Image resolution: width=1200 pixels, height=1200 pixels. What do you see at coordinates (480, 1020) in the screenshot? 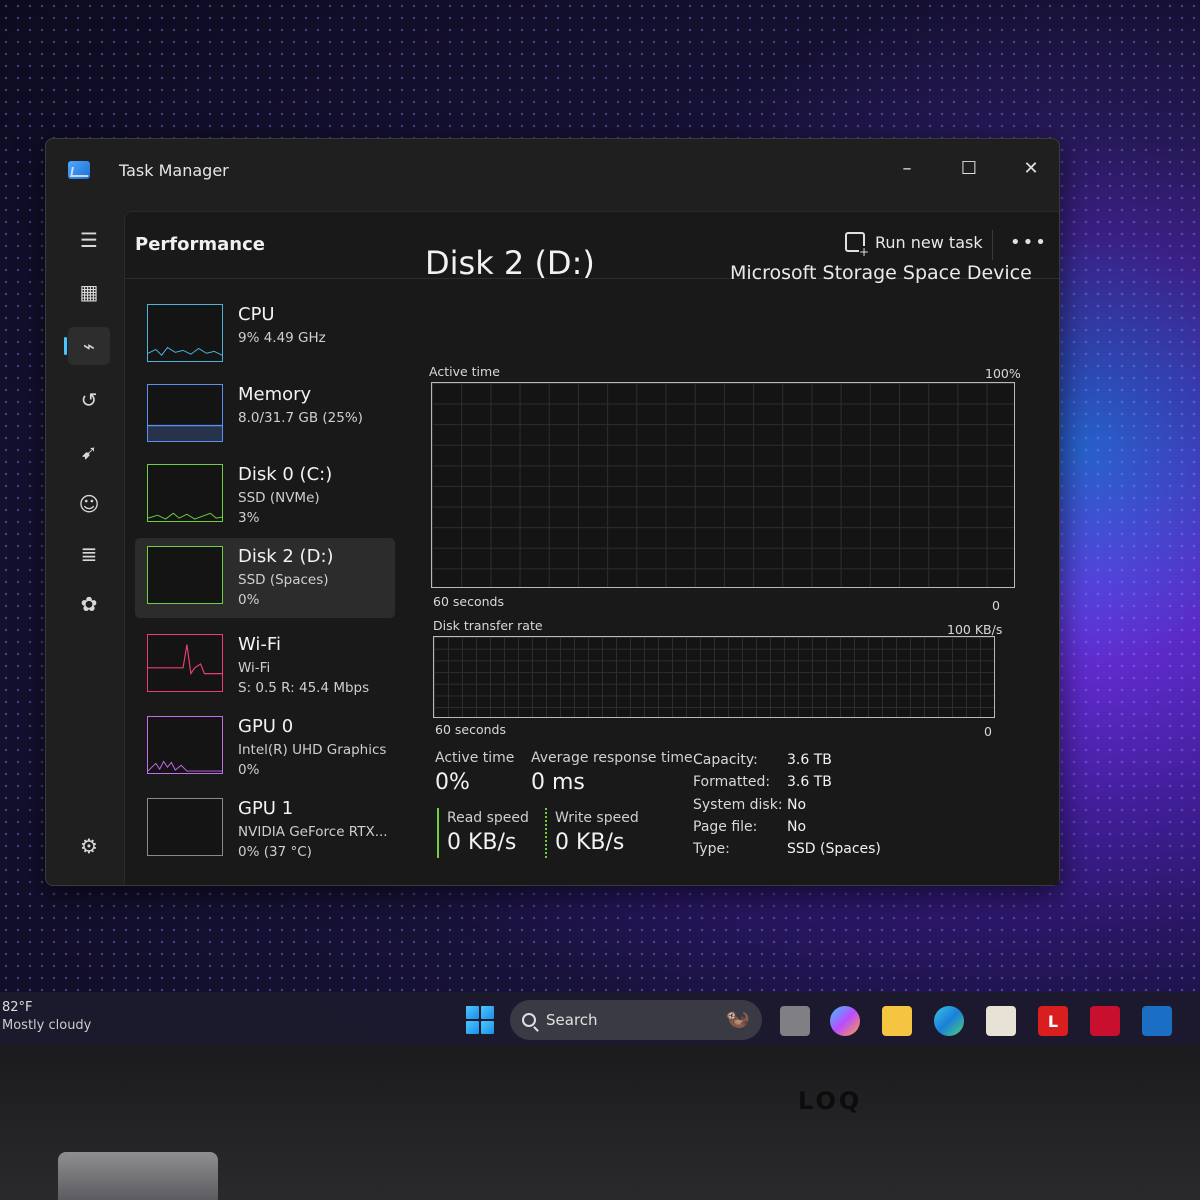
I see `windows-start-icon` at bounding box center [480, 1020].